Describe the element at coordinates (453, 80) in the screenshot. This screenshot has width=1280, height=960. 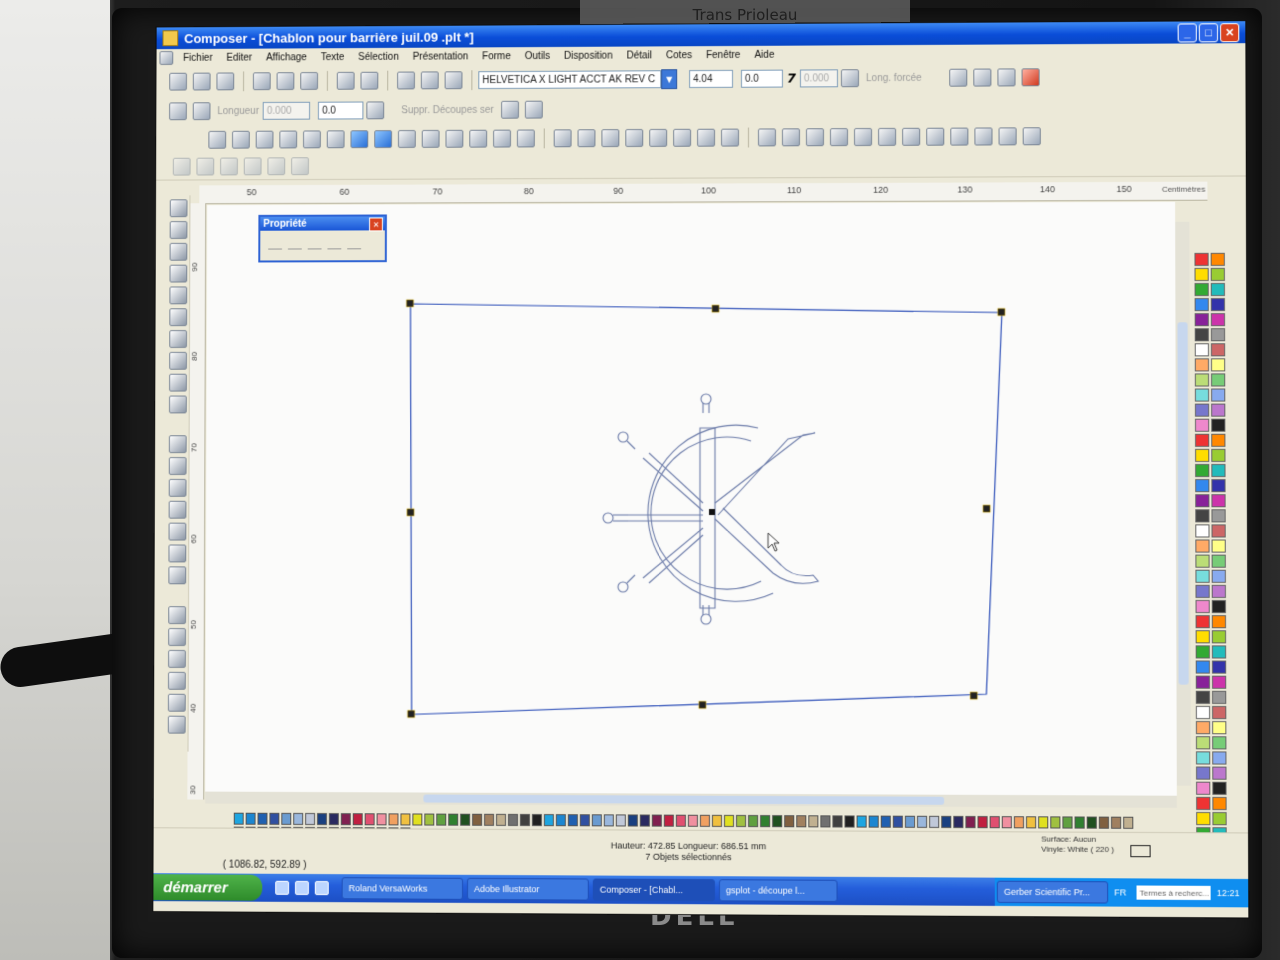
I see `context-help-icon` at that location.